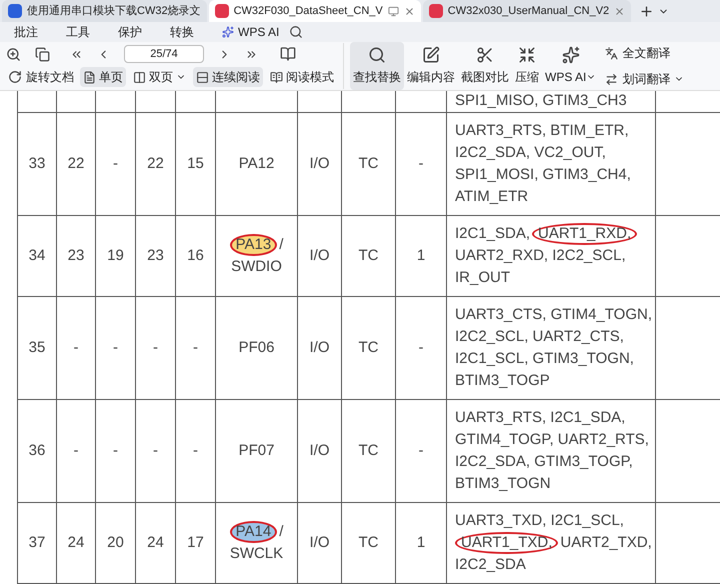 This screenshot has height=584, width=720. What do you see at coordinates (606, 542) in the screenshot?
I see `table-text: UART2_TXD,` at bounding box center [606, 542].